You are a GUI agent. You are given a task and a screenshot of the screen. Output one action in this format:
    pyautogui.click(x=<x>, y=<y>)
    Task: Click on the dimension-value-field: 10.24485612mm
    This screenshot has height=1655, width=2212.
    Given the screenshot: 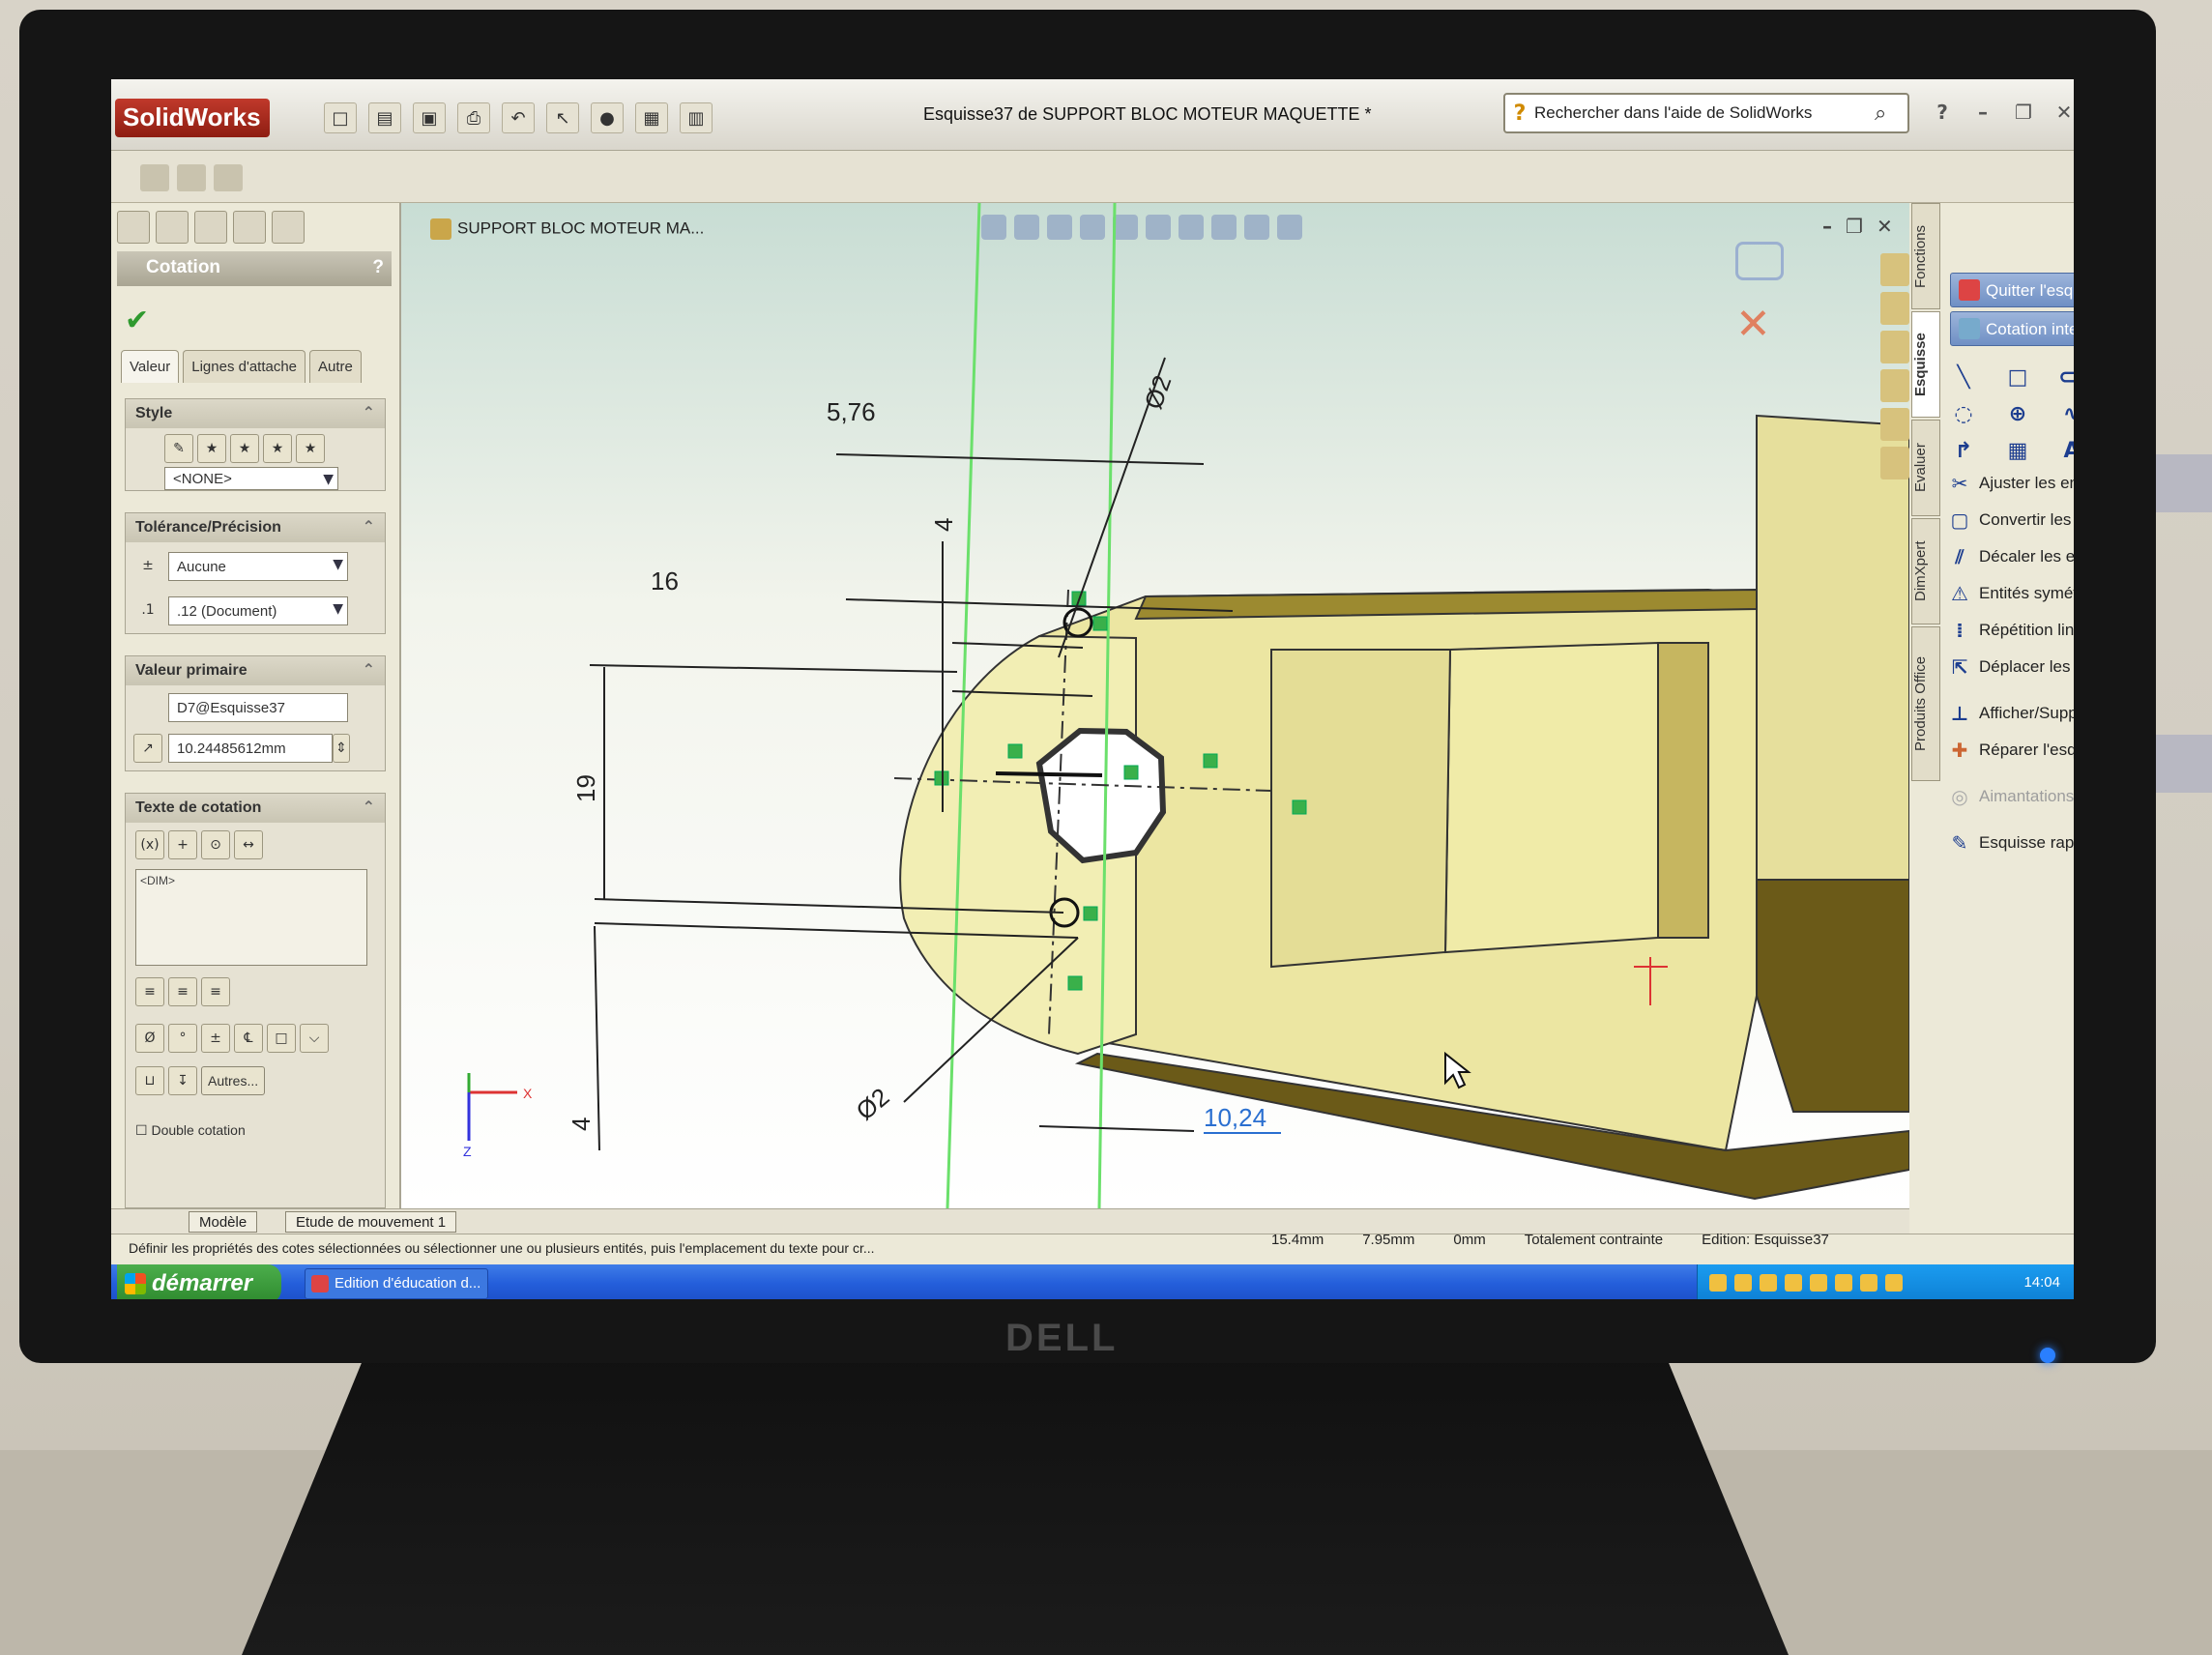 What is the action you would take?
    pyautogui.click(x=250, y=748)
    